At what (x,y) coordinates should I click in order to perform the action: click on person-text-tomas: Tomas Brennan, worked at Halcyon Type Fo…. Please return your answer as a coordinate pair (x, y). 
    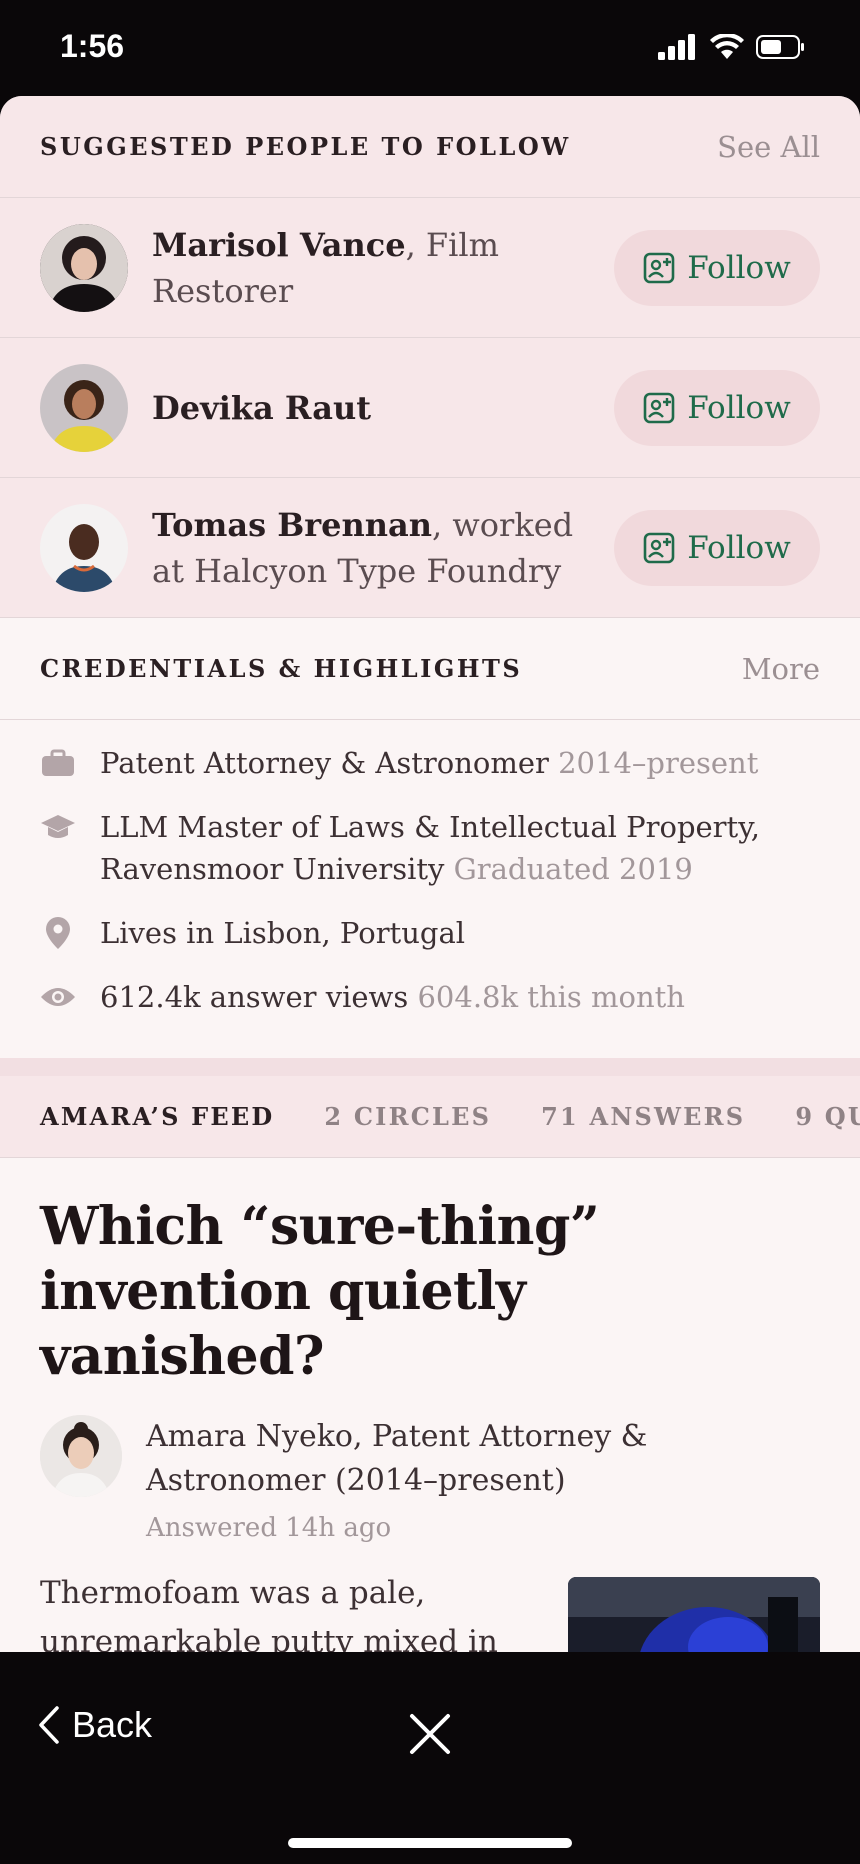
    Looking at the image, I should click on (383, 548).